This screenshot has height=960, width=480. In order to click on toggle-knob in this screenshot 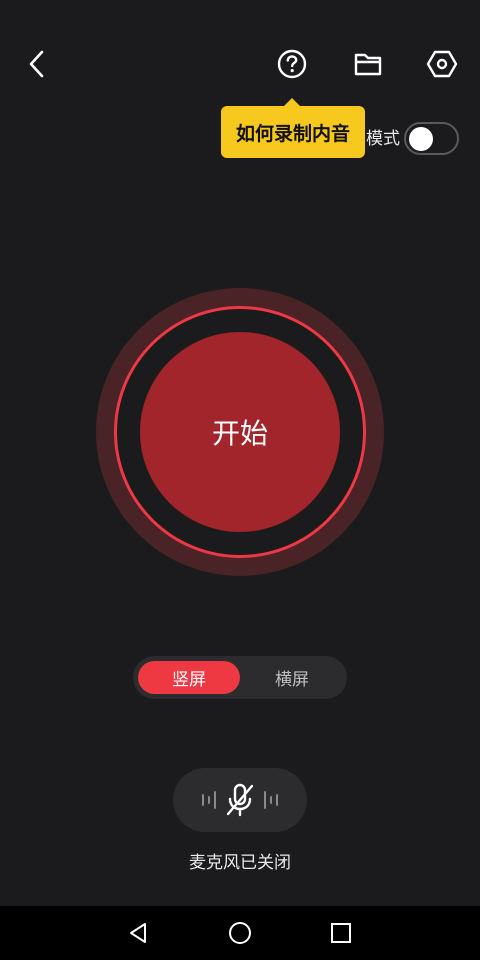, I will do `click(421, 139)`.